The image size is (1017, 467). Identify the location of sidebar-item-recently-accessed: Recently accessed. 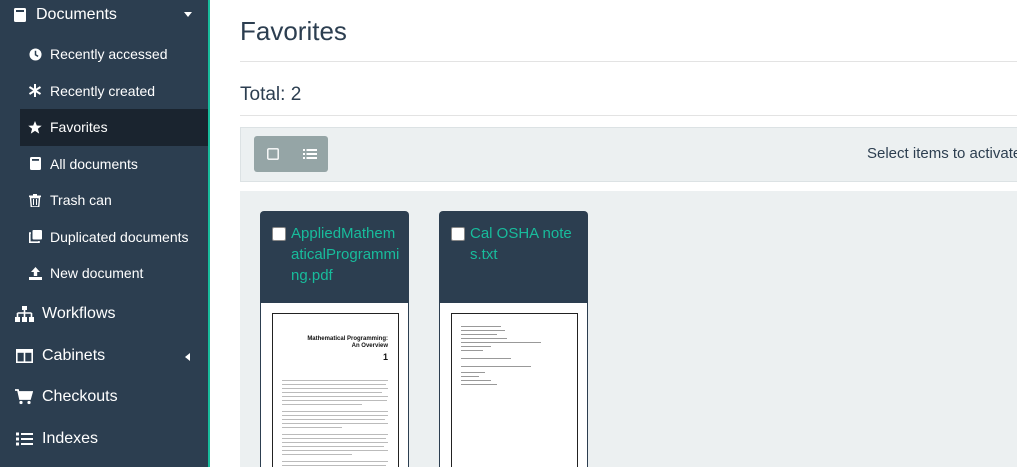
(114, 54).